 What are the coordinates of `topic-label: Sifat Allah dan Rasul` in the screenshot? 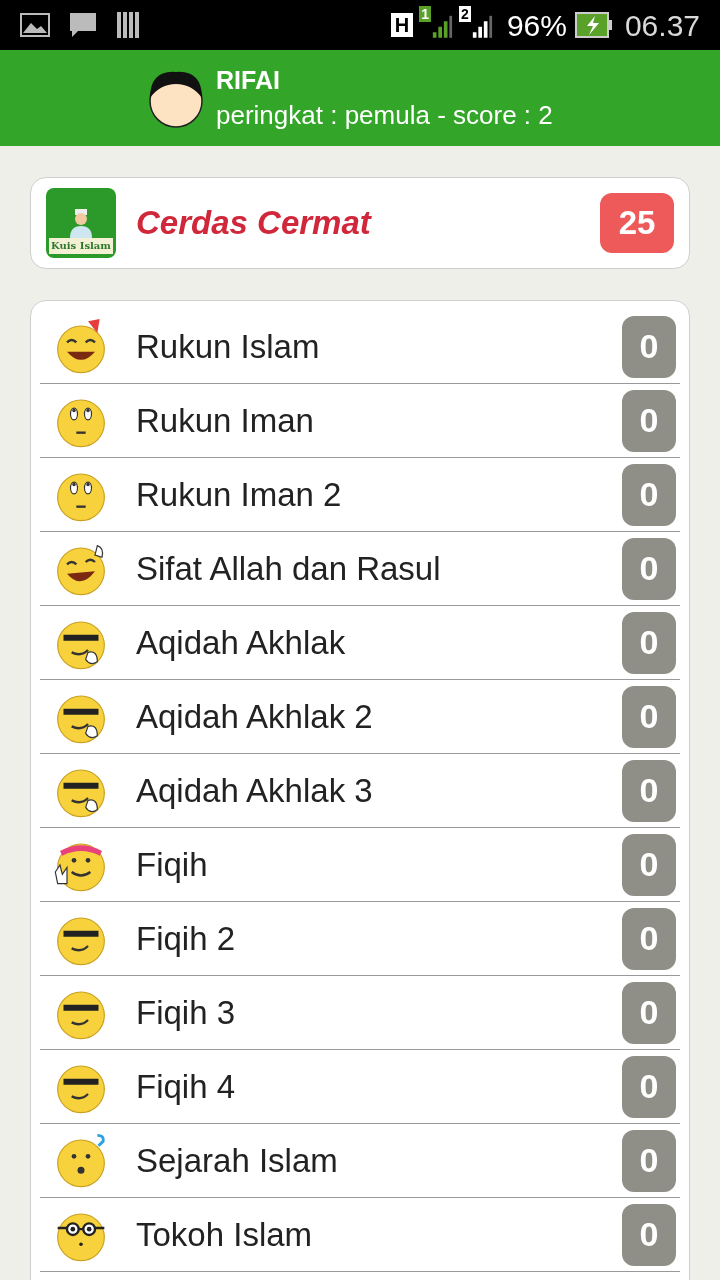 It's located at (289, 568).